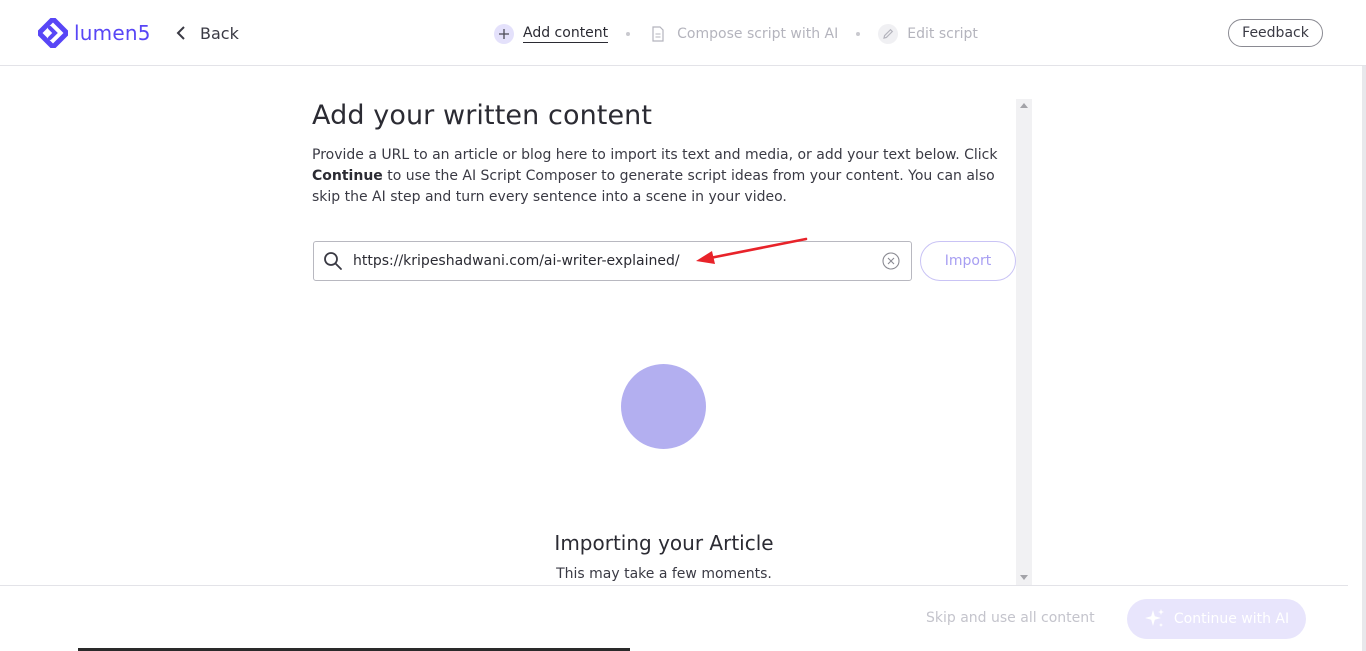 The image size is (1366, 651). Describe the element at coordinates (891, 263) in the screenshot. I see `clear-icon` at that location.